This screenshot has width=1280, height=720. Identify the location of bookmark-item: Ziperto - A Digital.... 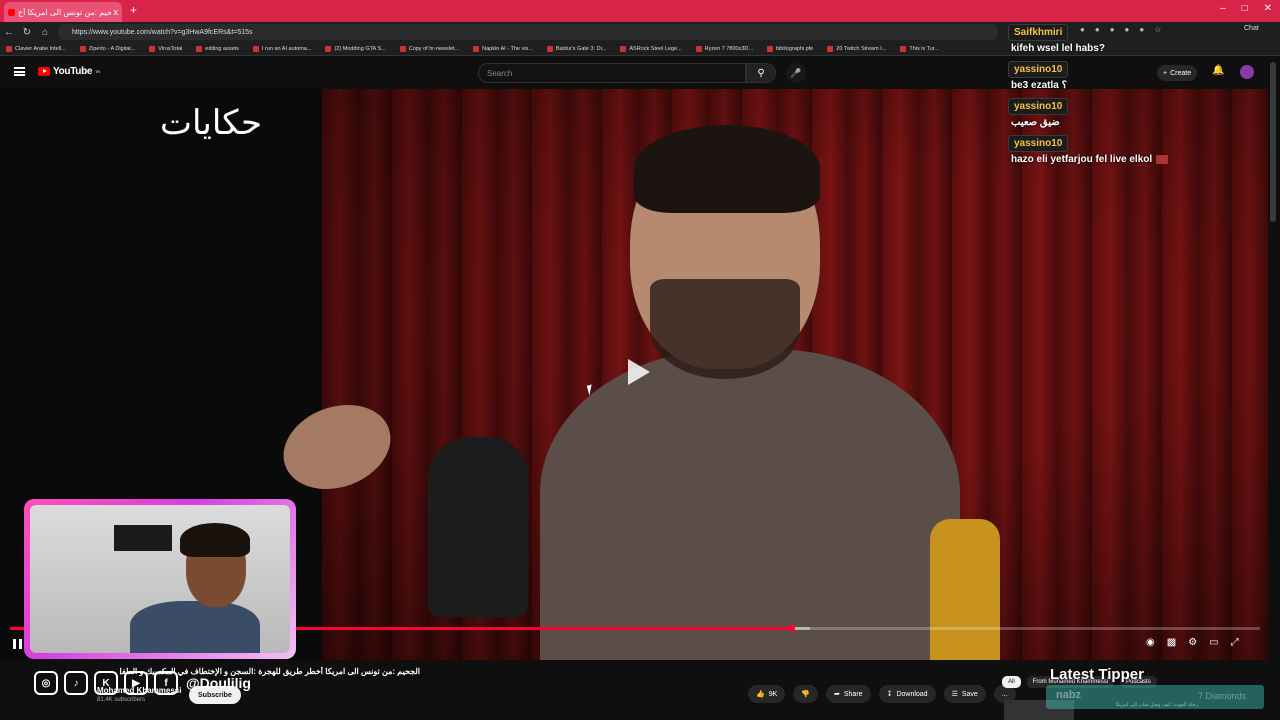
(107, 48).